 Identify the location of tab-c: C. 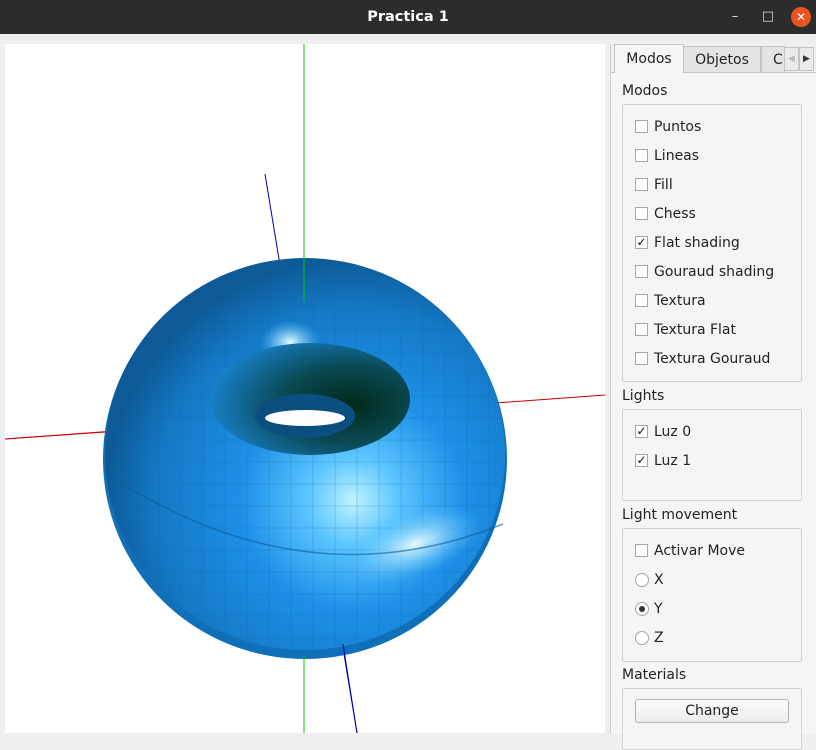
(773, 59).